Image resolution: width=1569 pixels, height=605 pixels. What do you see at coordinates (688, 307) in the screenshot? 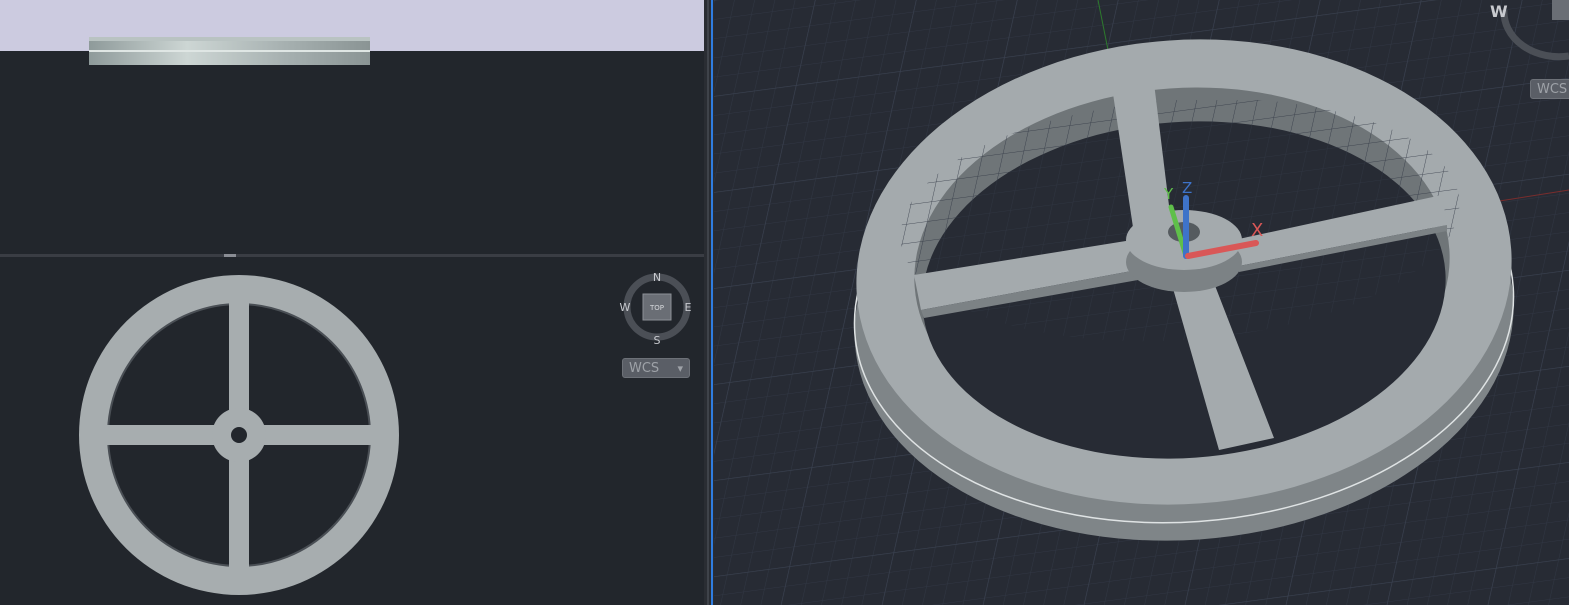
I see `compass-east-label: E` at bounding box center [688, 307].